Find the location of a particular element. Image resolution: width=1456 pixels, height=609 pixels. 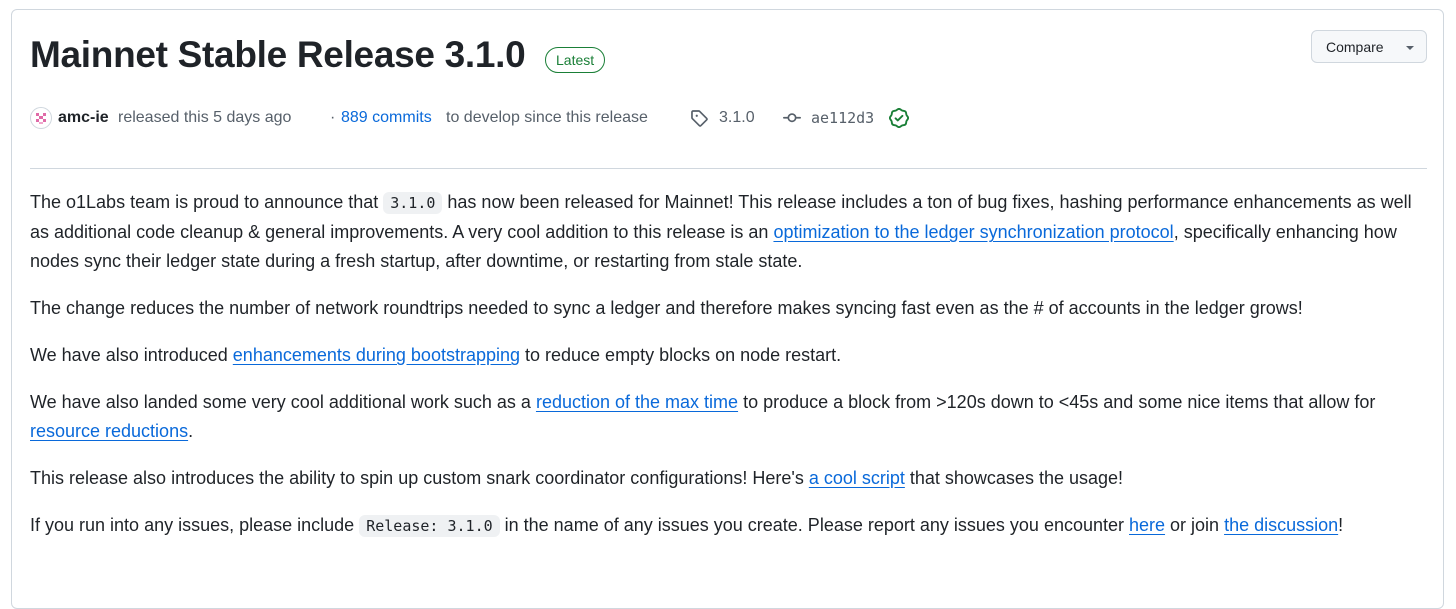

compare-button: Compare is located at coordinates (1369, 46).